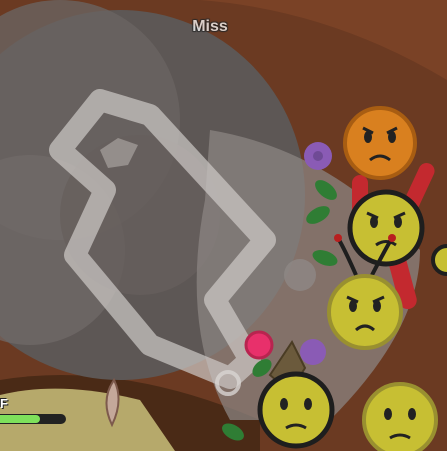  Describe the element at coordinates (386, 228) in the screenshot. I see `mob-yellow-angry` at that location.